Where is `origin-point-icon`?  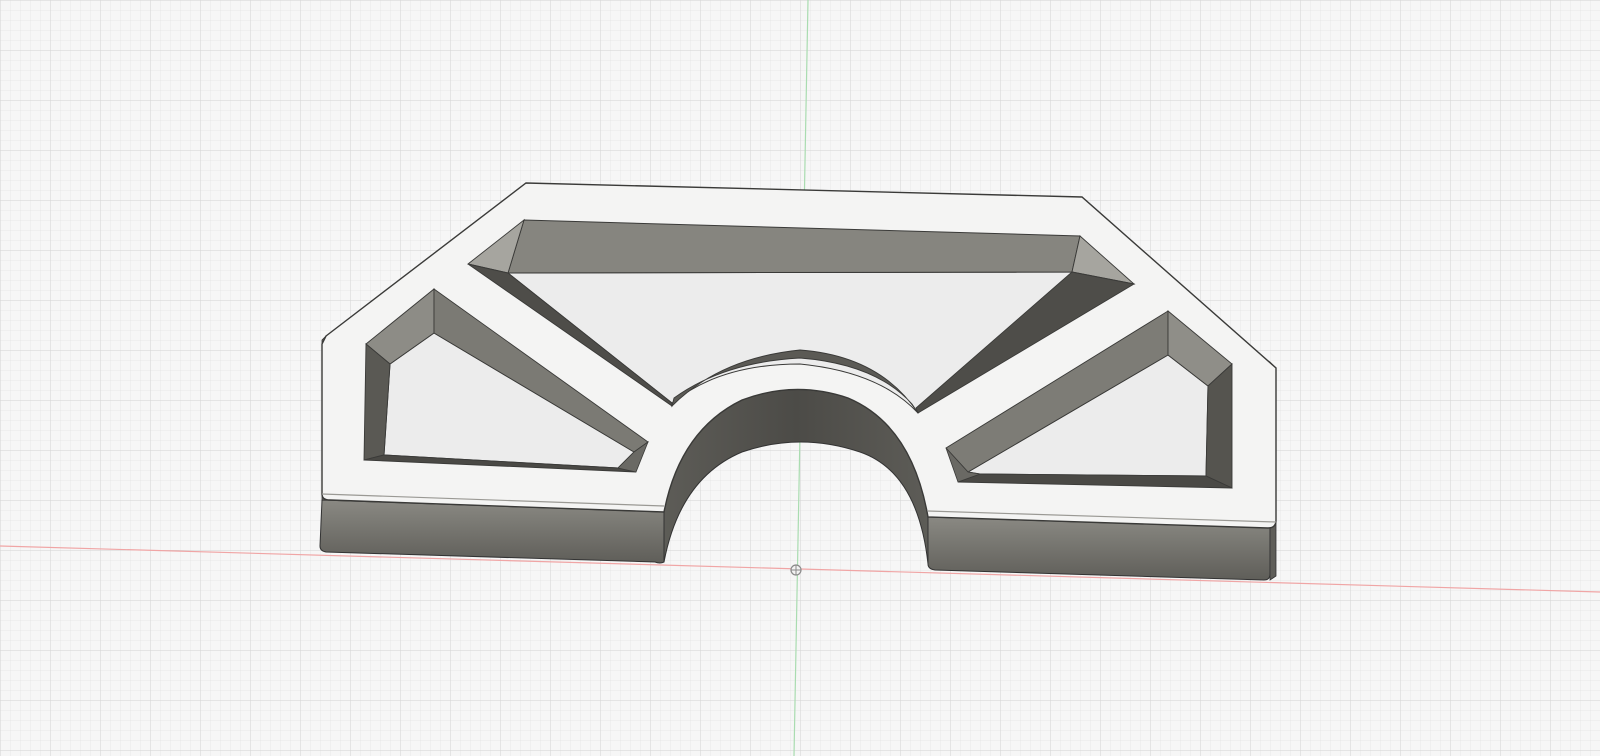
origin-point-icon is located at coordinates (796, 570).